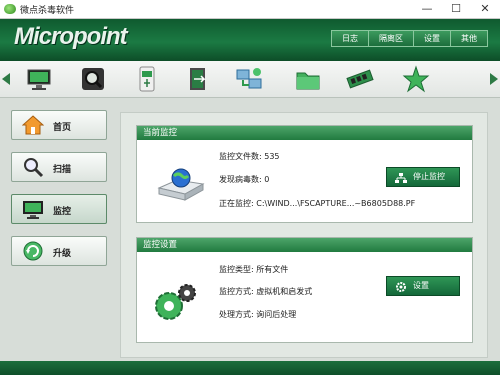 The height and width of the screenshot is (375, 500). What do you see at coordinates (62, 128) in the screenshot?
I see `nav-label: 首页` at bounding box center [62, 128].